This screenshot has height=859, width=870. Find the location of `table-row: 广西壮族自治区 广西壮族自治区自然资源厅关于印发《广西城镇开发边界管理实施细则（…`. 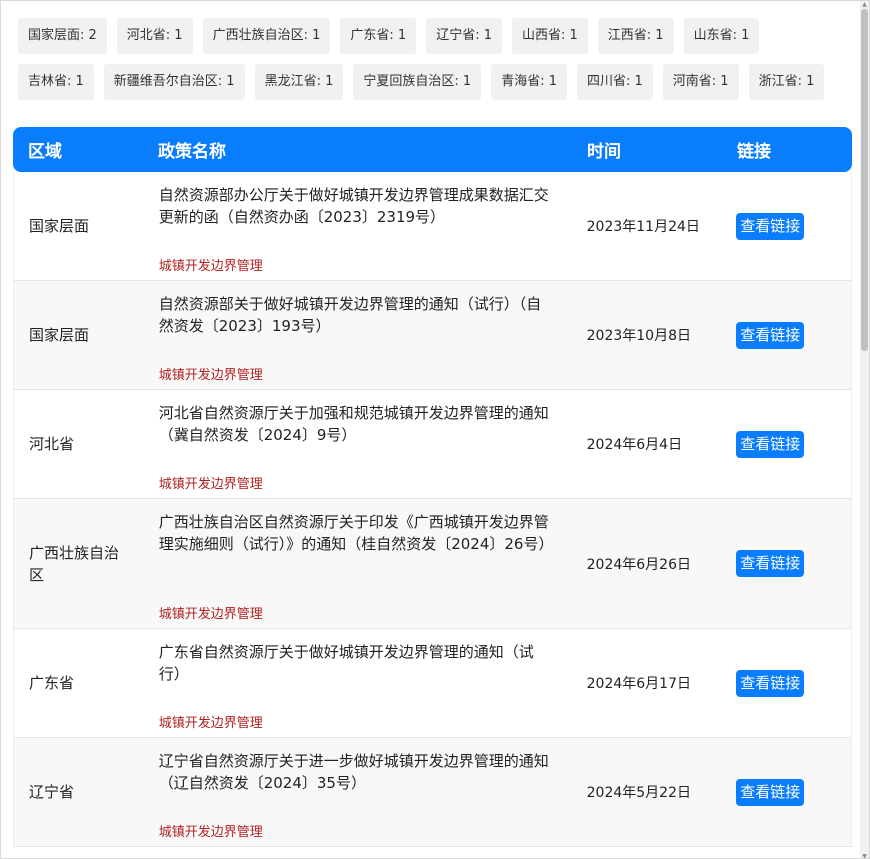

table-row: 广西壮族自治区 广西壮族自治区自然资源厅关于印发《广西城镇开发边界管理实施细则（… is located at coordinates (432, 564).